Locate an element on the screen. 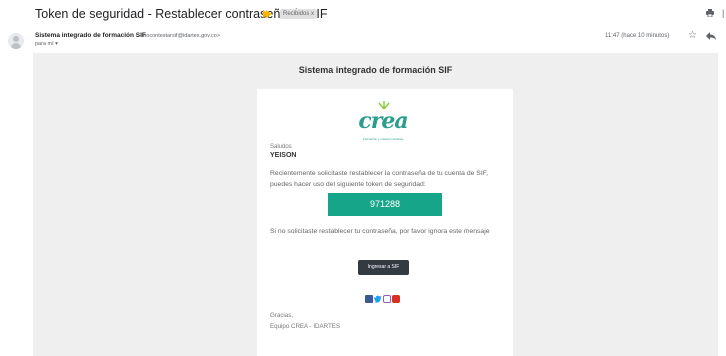 The width and height of the screenshot is (726, 356). recipient-details-toggle: para mí ▾ is located at coordinates (46, 44).